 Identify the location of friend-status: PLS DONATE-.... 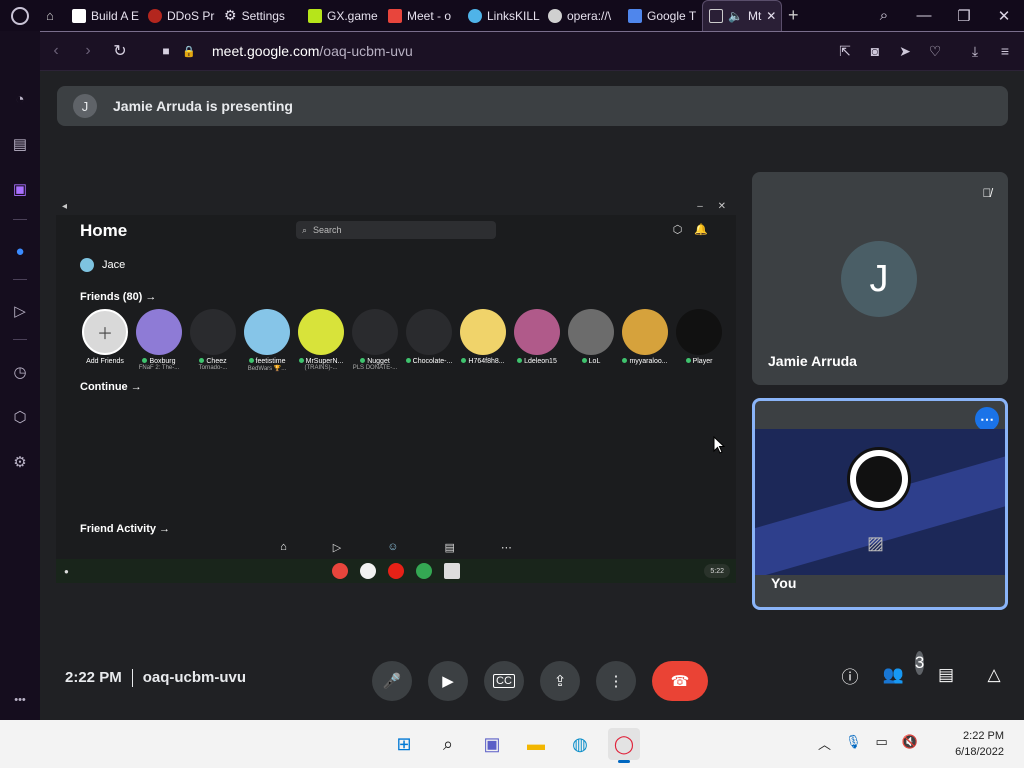
(375, 368).